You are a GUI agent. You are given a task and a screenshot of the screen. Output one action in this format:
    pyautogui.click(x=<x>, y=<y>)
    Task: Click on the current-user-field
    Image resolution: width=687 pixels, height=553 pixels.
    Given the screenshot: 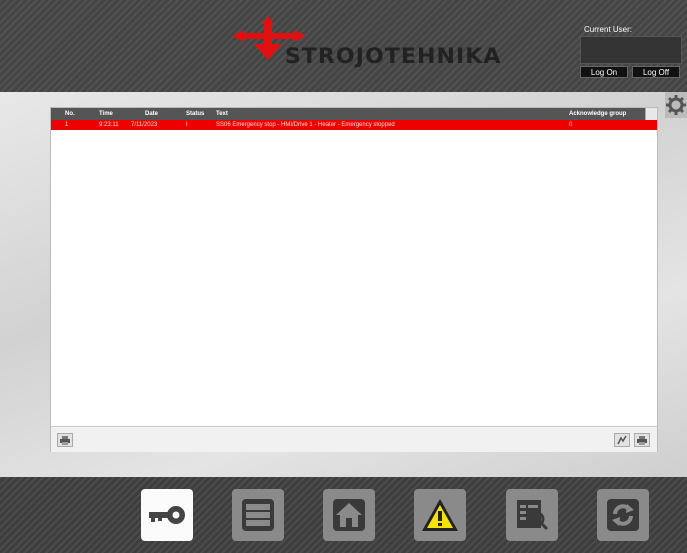 What is the action you would take?
    pyautogui.click(x=631, y=50)
    